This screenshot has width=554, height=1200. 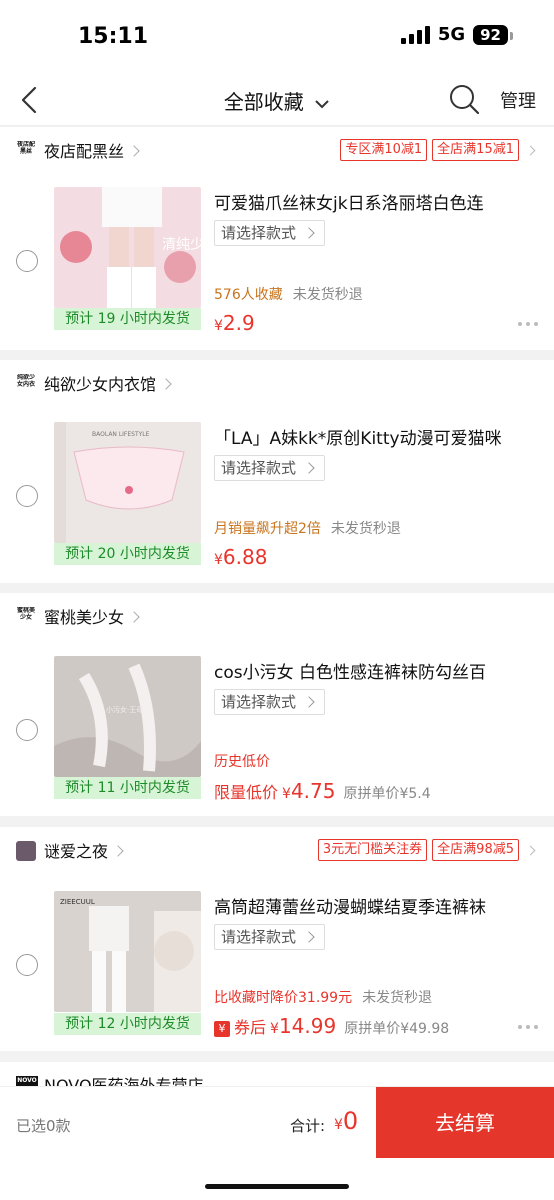 I want to click on total-amount: ¥0, so click(x=346, y=1121).